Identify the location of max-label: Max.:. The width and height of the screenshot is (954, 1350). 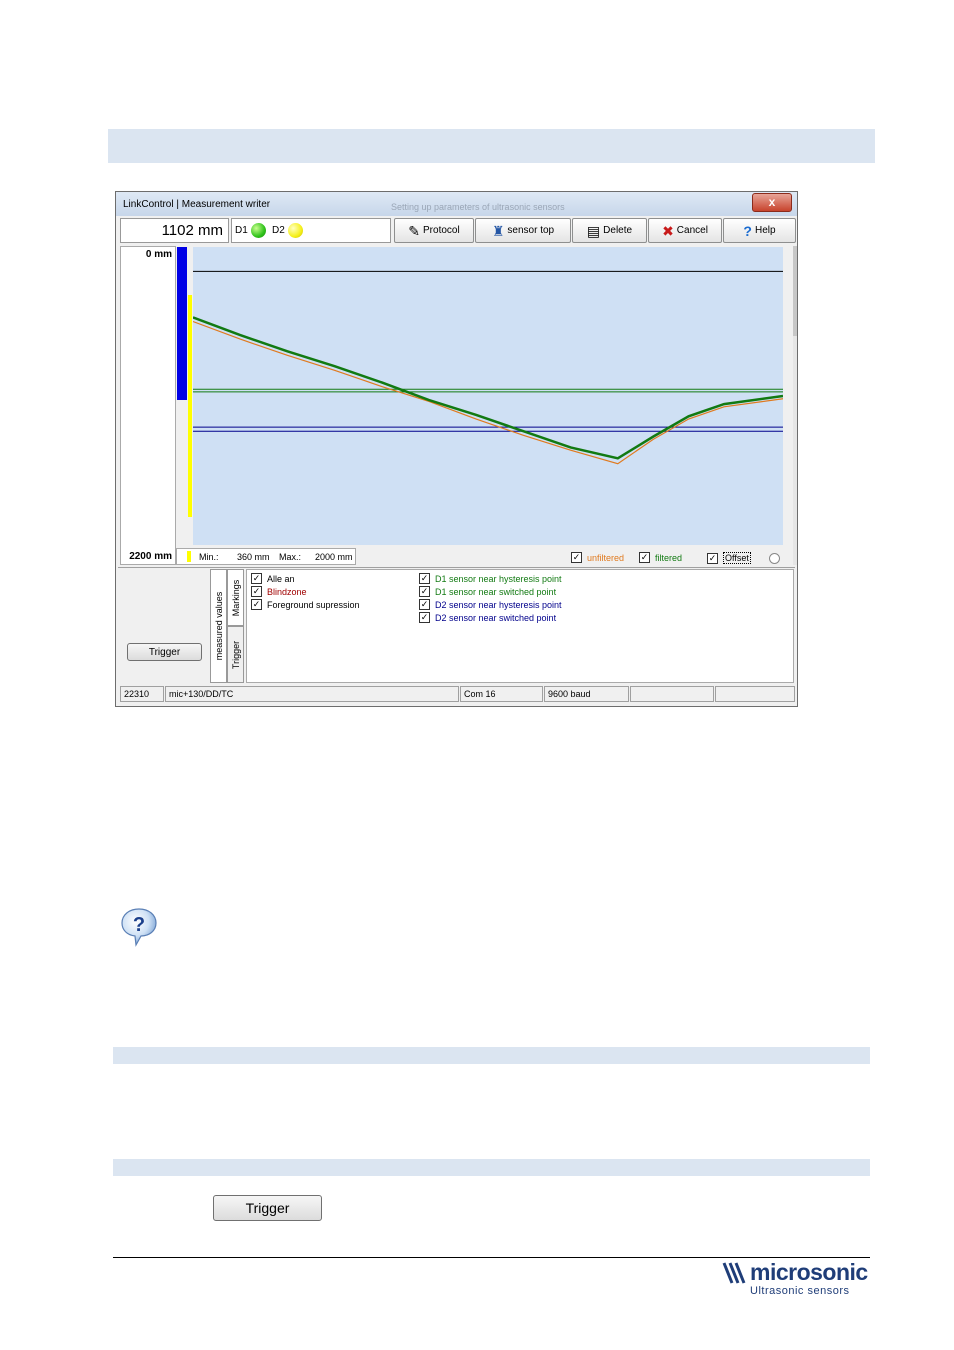
(290, 557).